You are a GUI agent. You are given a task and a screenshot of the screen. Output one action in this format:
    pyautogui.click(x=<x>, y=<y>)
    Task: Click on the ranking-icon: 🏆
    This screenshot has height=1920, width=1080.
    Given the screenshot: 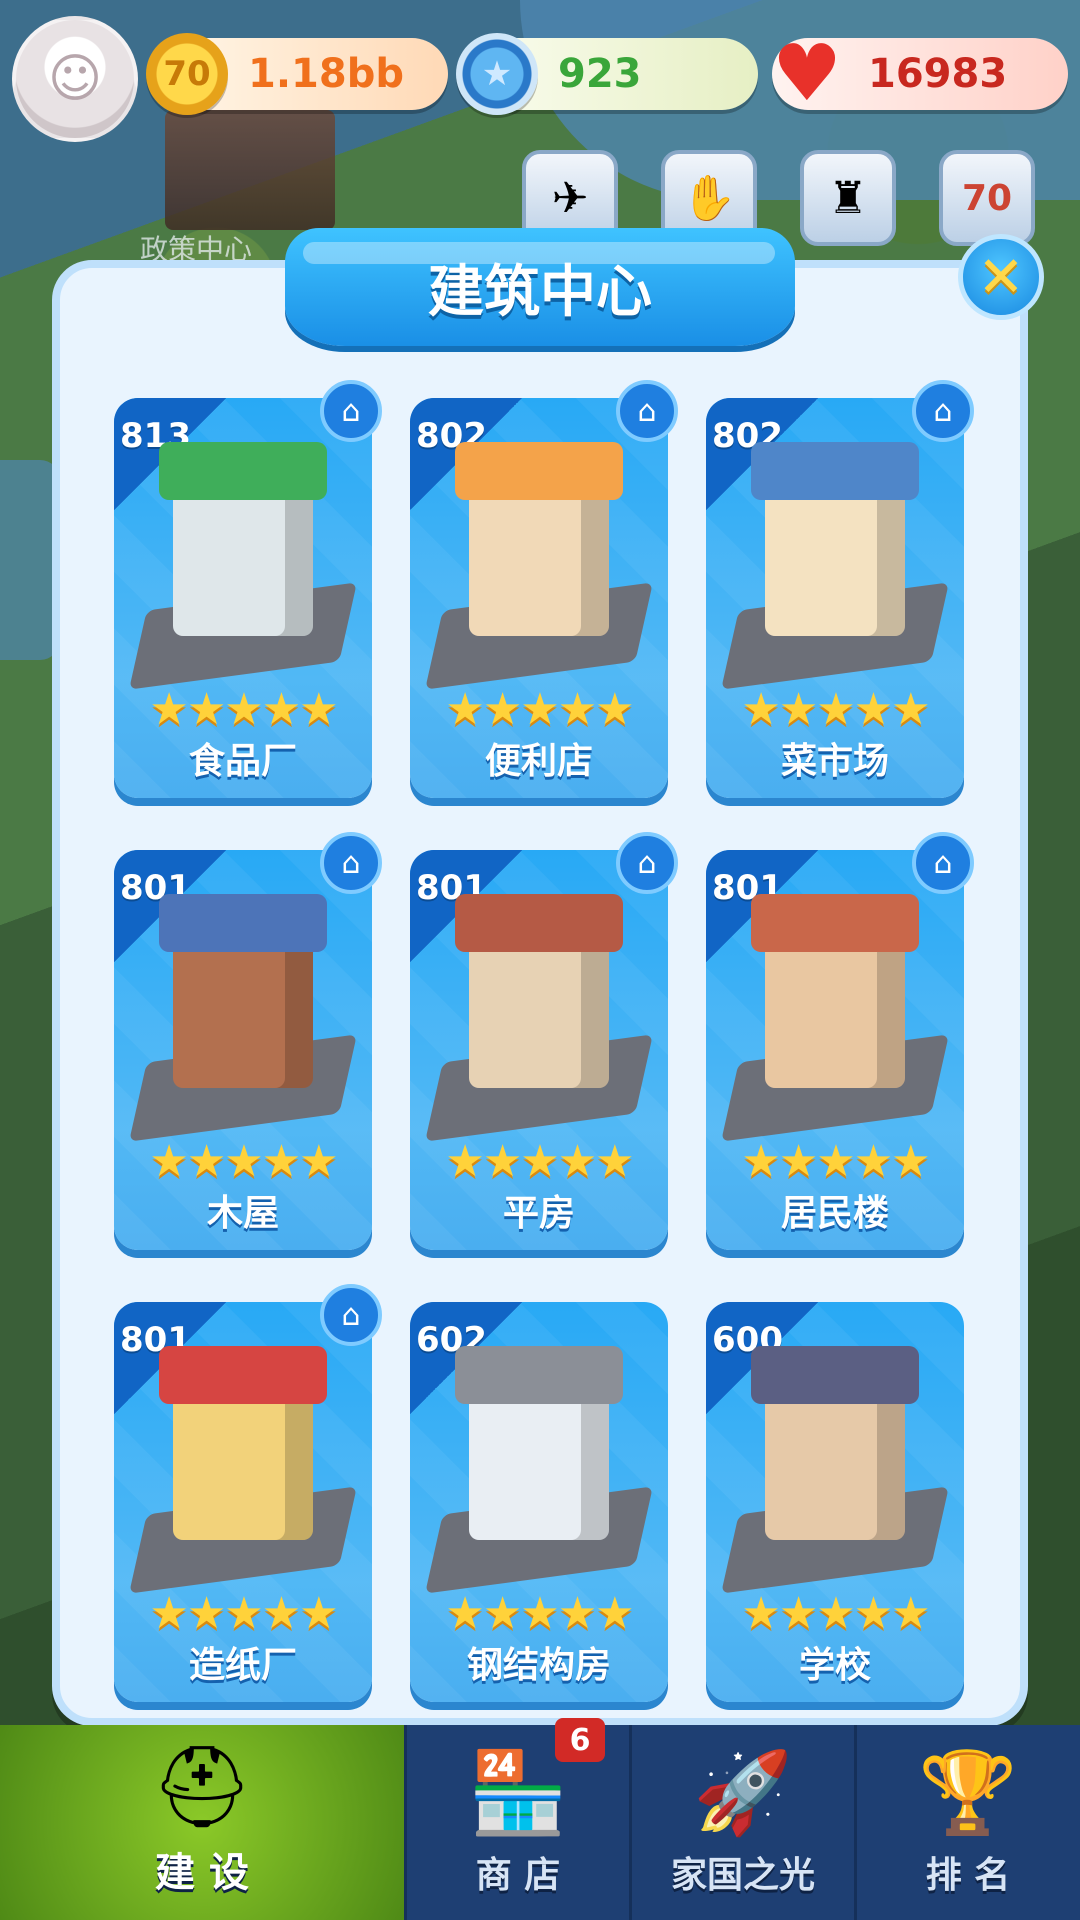 What is the action you would take?
    pyautogui.click(x=968, y=1792)
    